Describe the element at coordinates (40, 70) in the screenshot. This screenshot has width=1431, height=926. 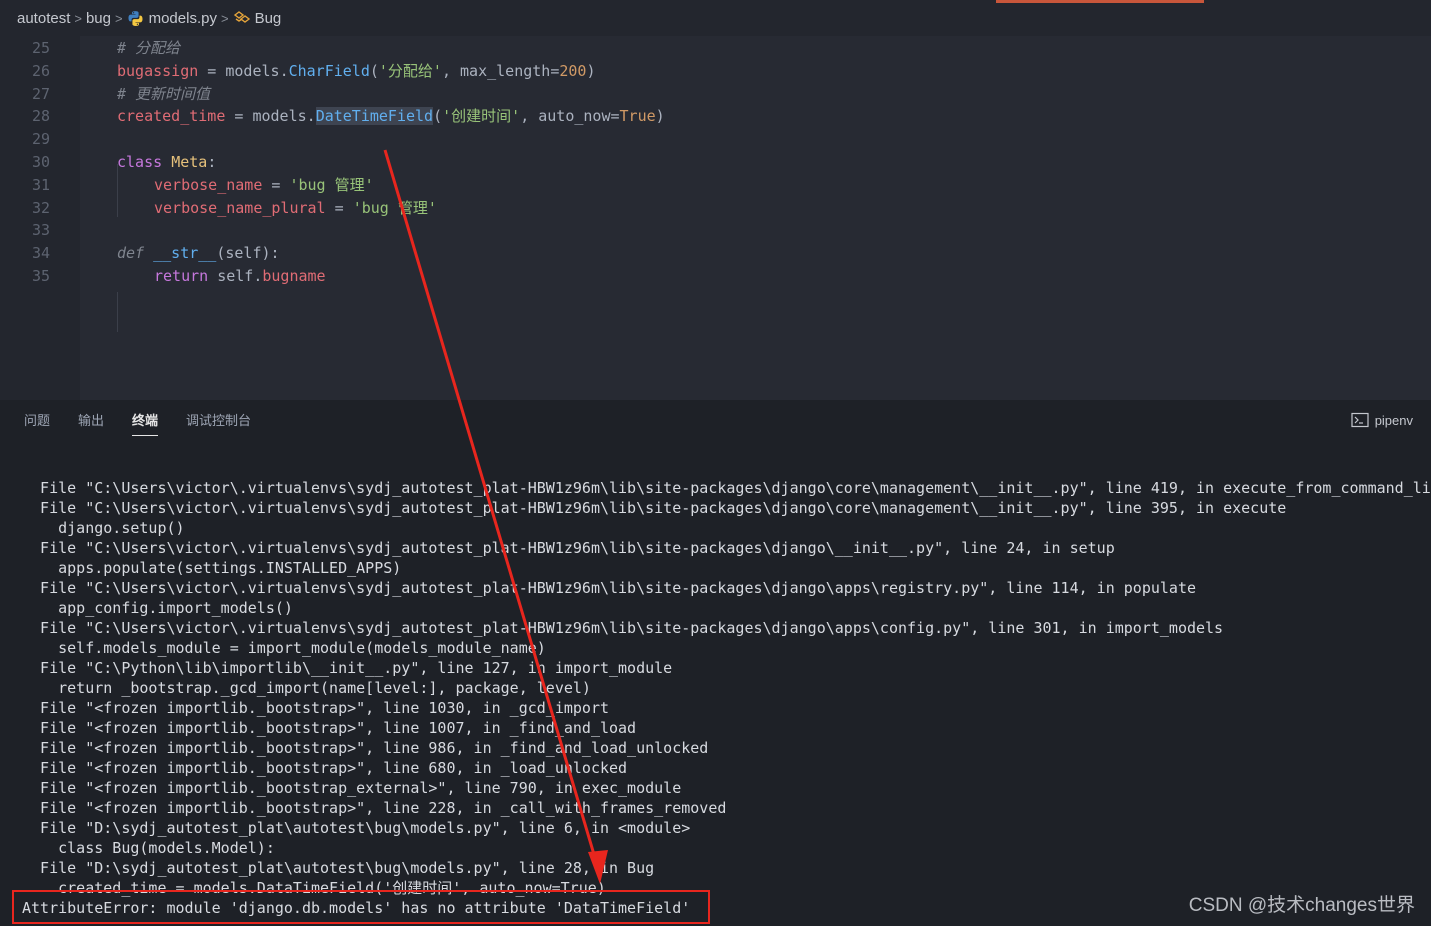
I see `line-number: 26` at that location.